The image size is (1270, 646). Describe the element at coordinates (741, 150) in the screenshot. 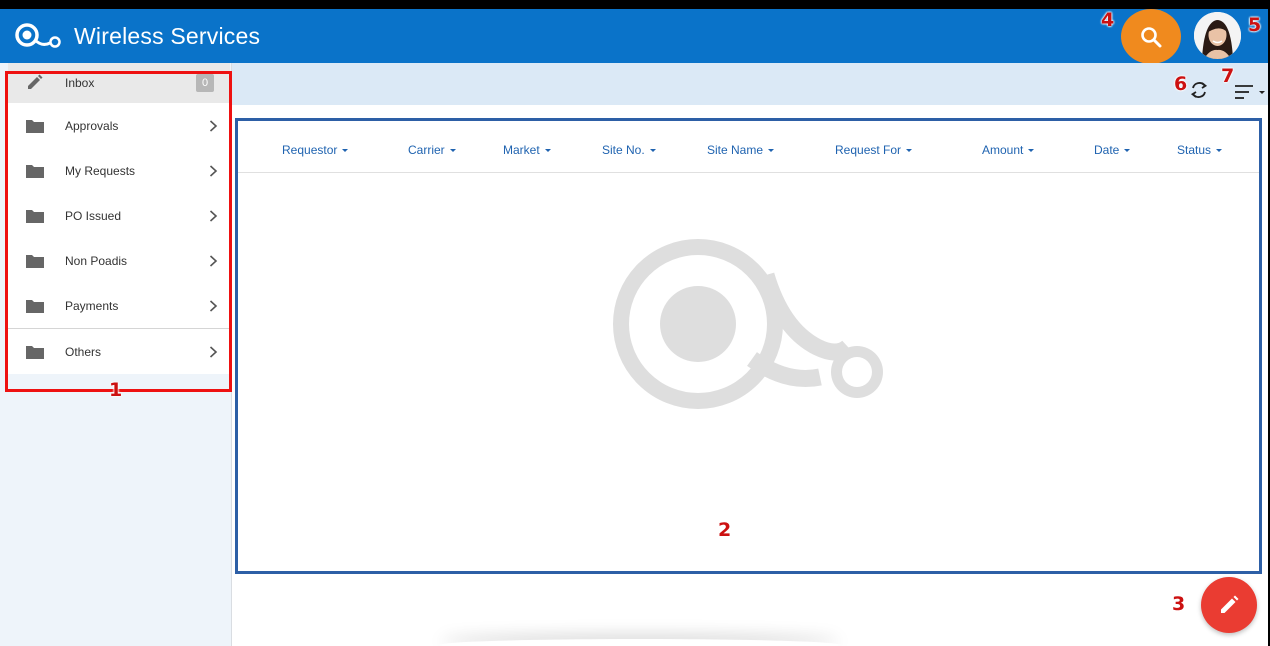

I see `column-header-site-name: Site Name` at that location.